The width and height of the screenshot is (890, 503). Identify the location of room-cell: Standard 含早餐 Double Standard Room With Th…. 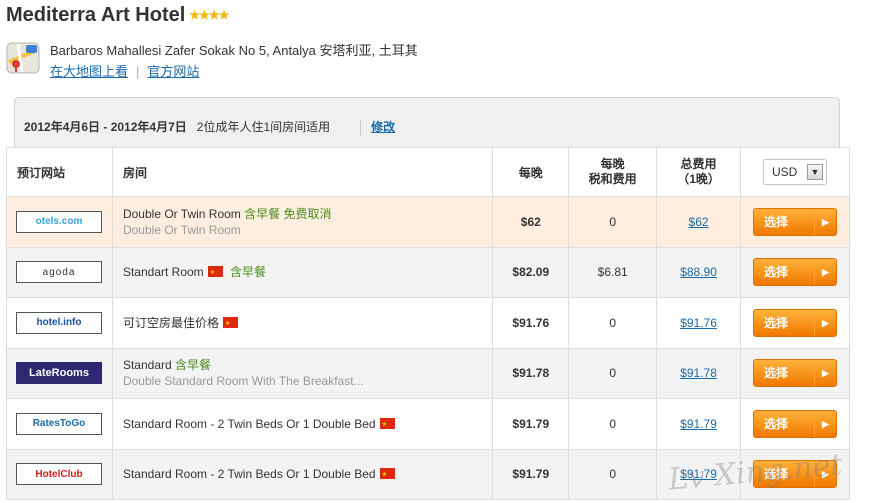
(302, 373).